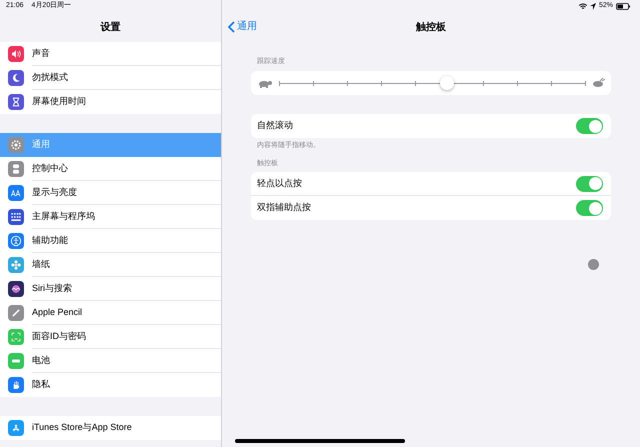  I want to click on chevron-left-icon, so click(231, 26).